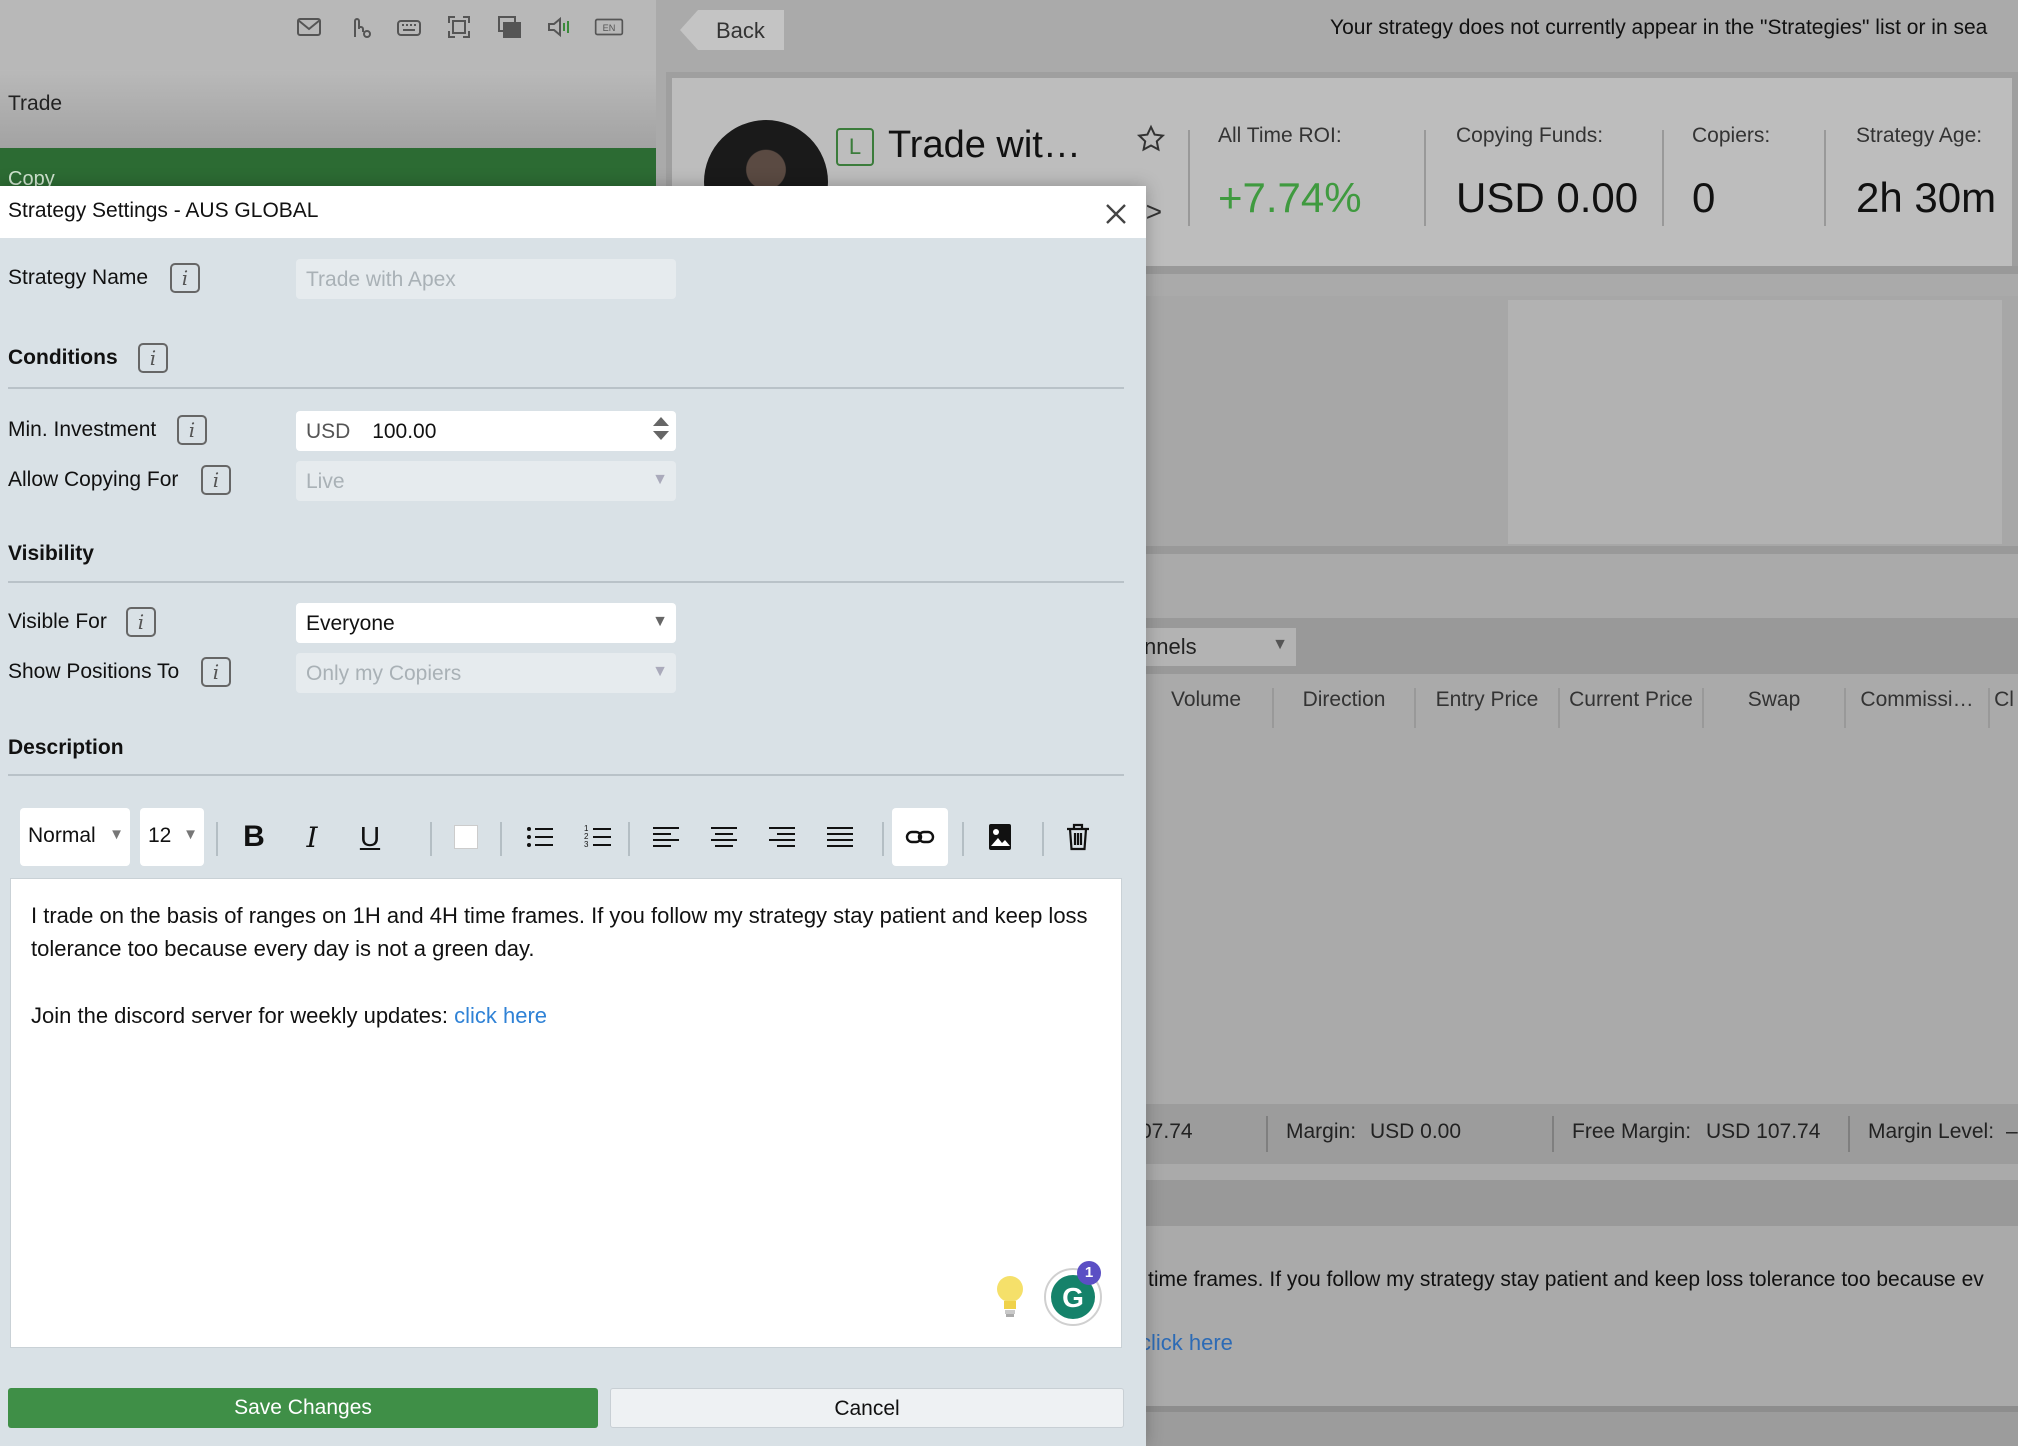 The height and width of the screenshot is (1446, 2018). Describe the element at coordinates (1345, 708) in the screenshot. I see `column-header: Direction` at that location.